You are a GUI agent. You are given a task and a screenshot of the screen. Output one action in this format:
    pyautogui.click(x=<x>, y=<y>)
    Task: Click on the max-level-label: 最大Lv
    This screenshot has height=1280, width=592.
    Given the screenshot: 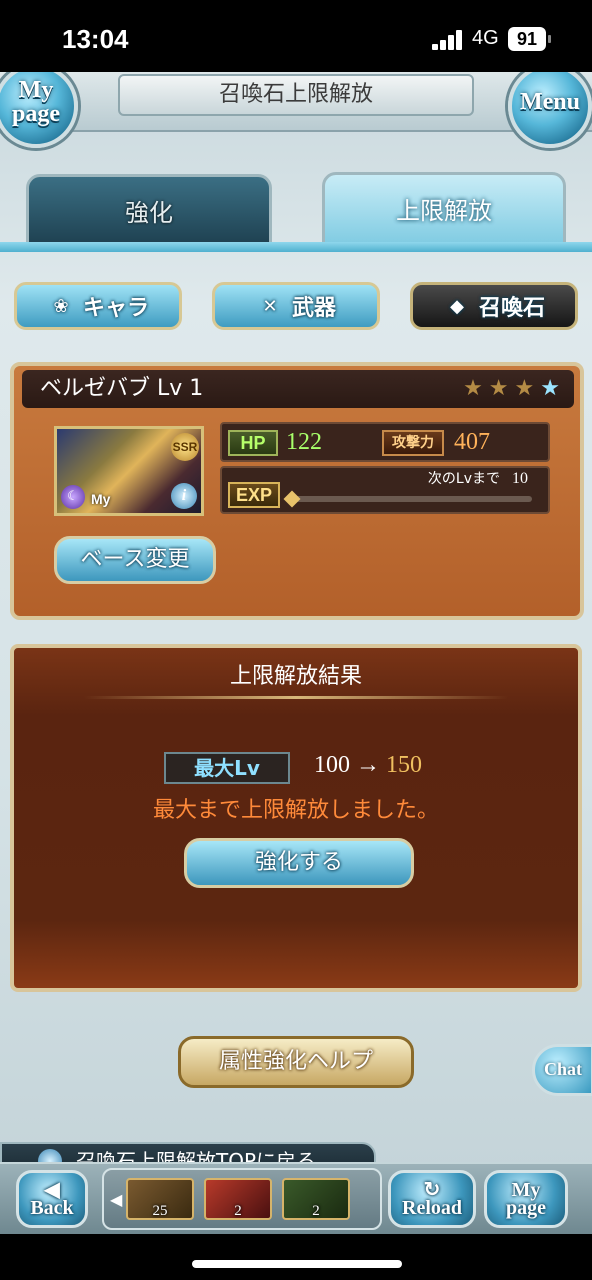 What is the action you would take?
    pyautogui.click(x=227, y=768)
    